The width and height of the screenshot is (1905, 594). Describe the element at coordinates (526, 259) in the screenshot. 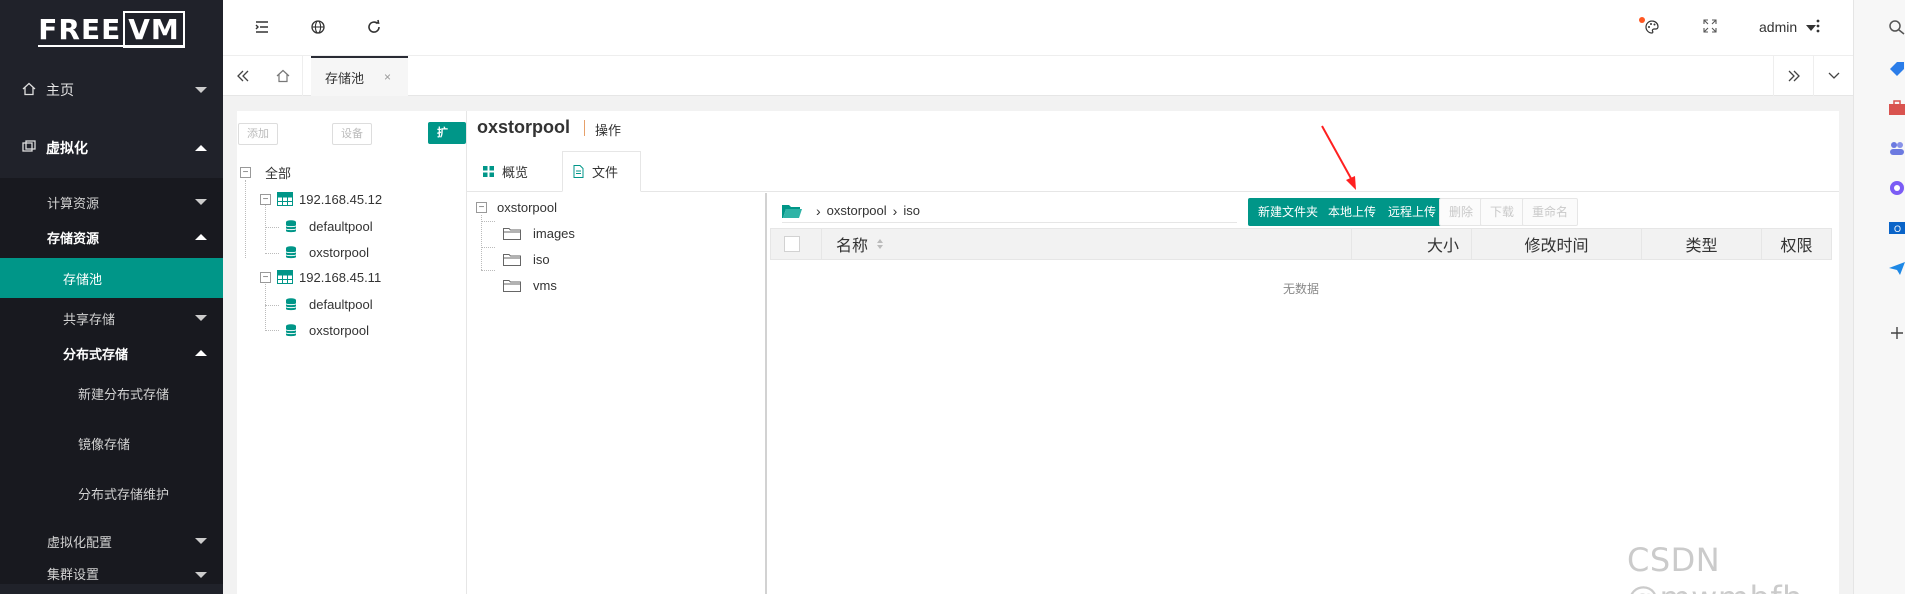

I see `folder-tree-item: iso` at that location.